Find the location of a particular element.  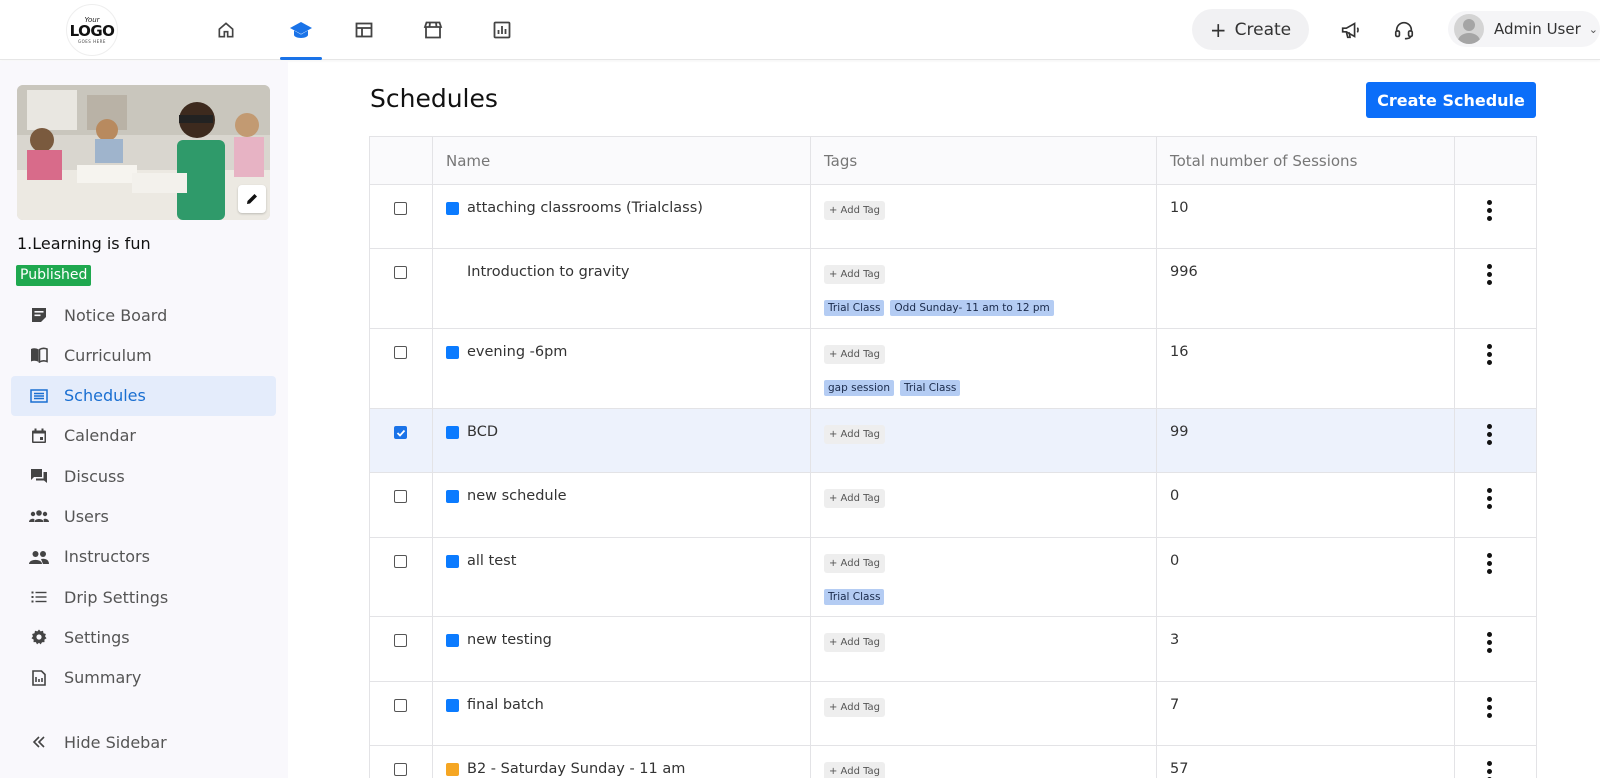

schedule-name-link: new testing is located at coordinates (499, 640).